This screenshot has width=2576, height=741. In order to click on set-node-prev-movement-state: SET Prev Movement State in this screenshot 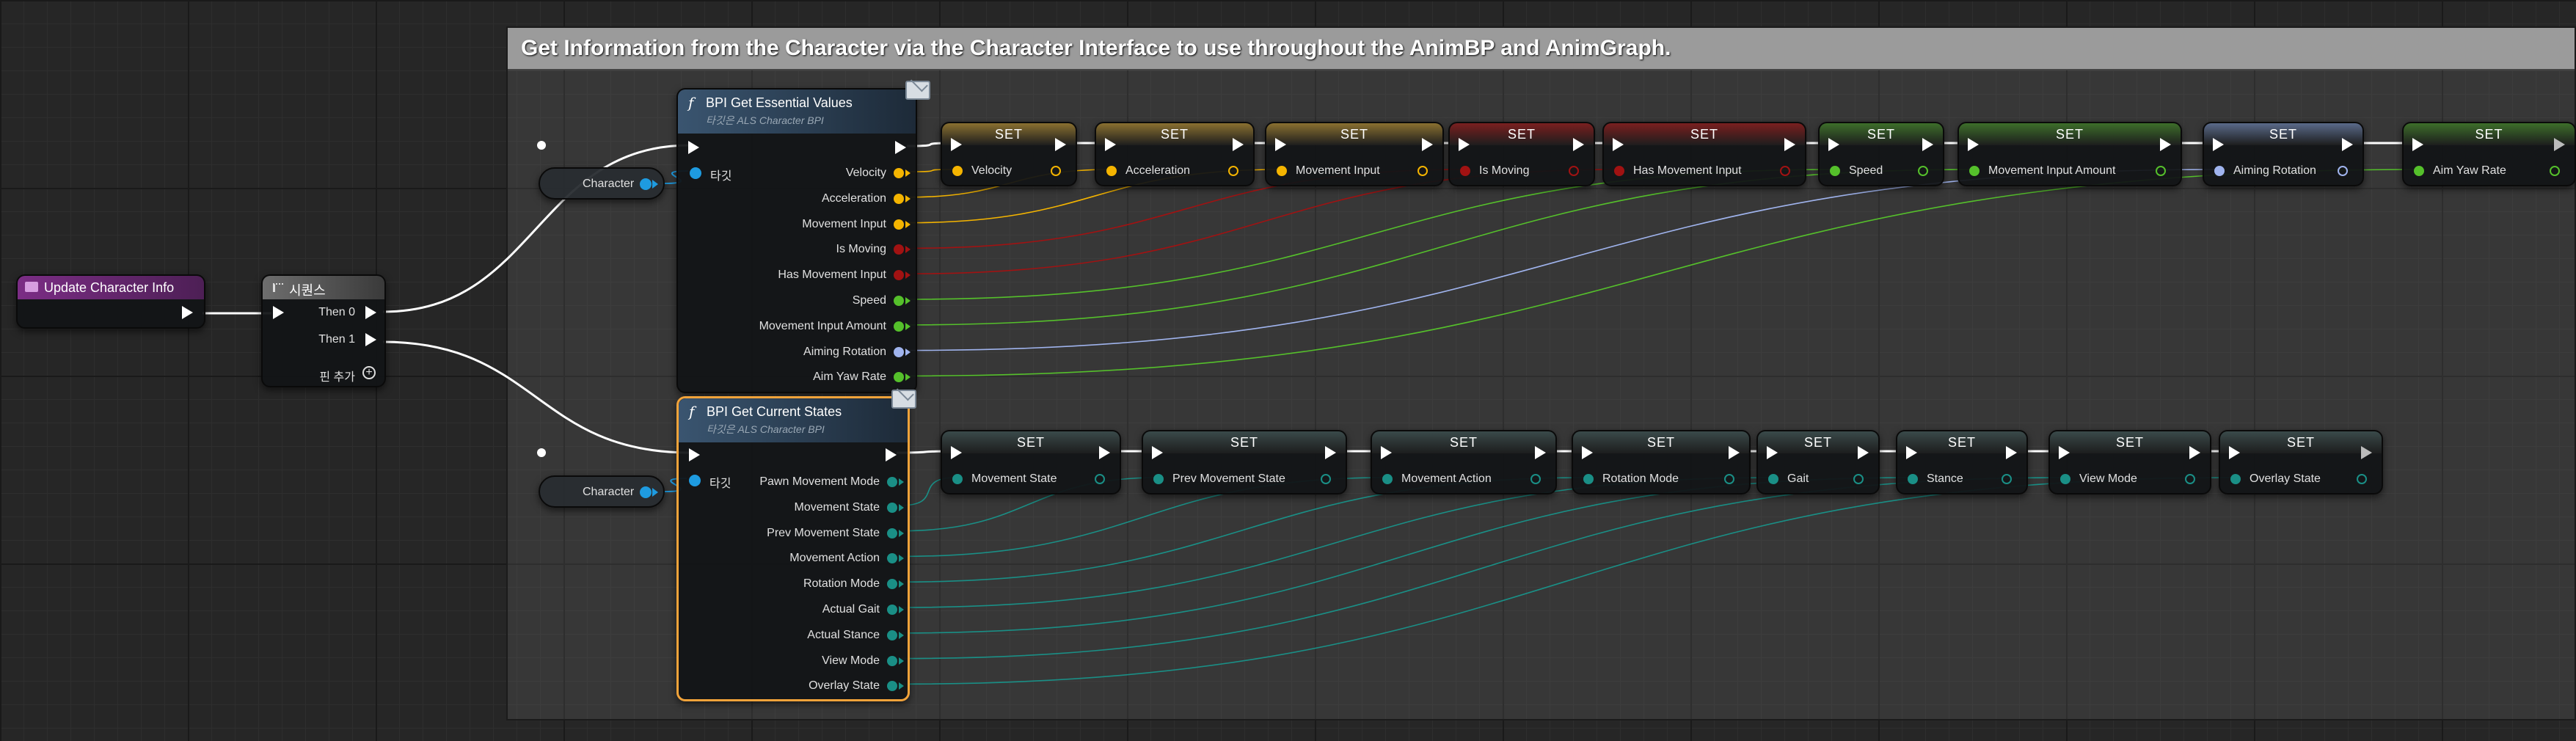, I will do `click(1244, 462)`.